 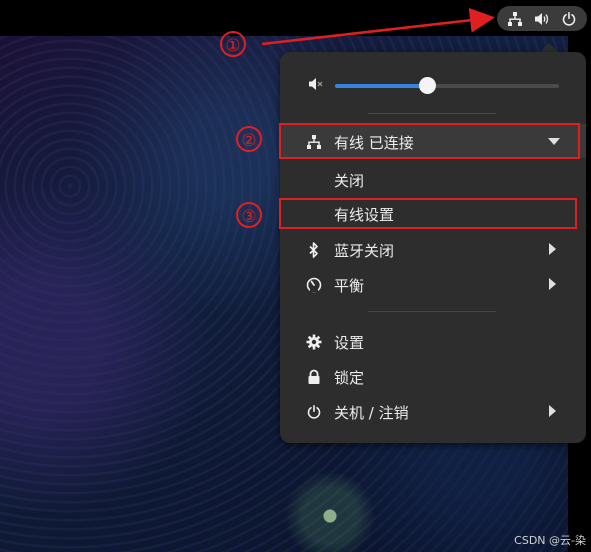 What do you see at coordinates (374, 143) in the screenshot?
I see `wired-connection-label: 有线 已连接` at bounding box center [374, 143].